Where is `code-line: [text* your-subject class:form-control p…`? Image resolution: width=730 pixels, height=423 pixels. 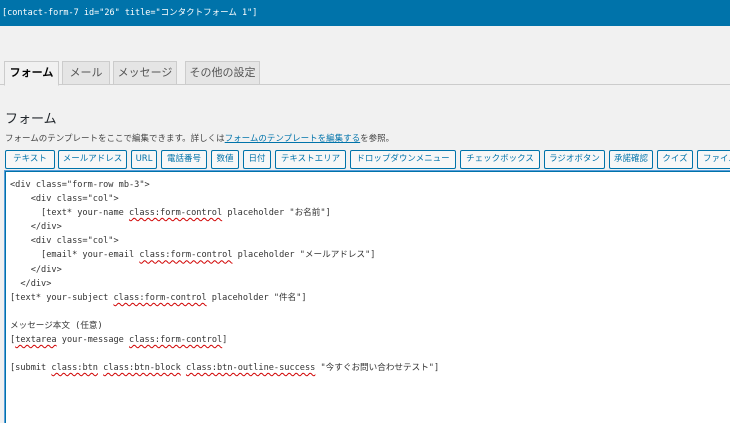
code-line: [text* your-subject class:form-control p… is located at coordinates (224, 298).